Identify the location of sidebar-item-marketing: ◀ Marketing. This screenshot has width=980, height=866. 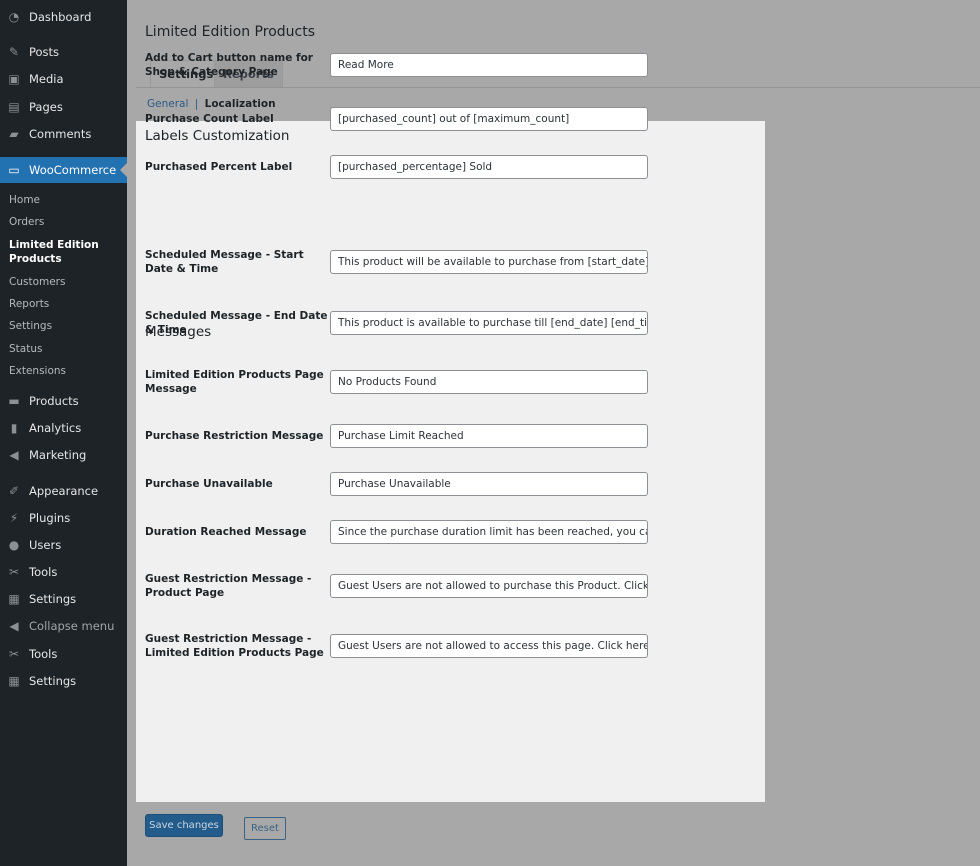
(63, 455).